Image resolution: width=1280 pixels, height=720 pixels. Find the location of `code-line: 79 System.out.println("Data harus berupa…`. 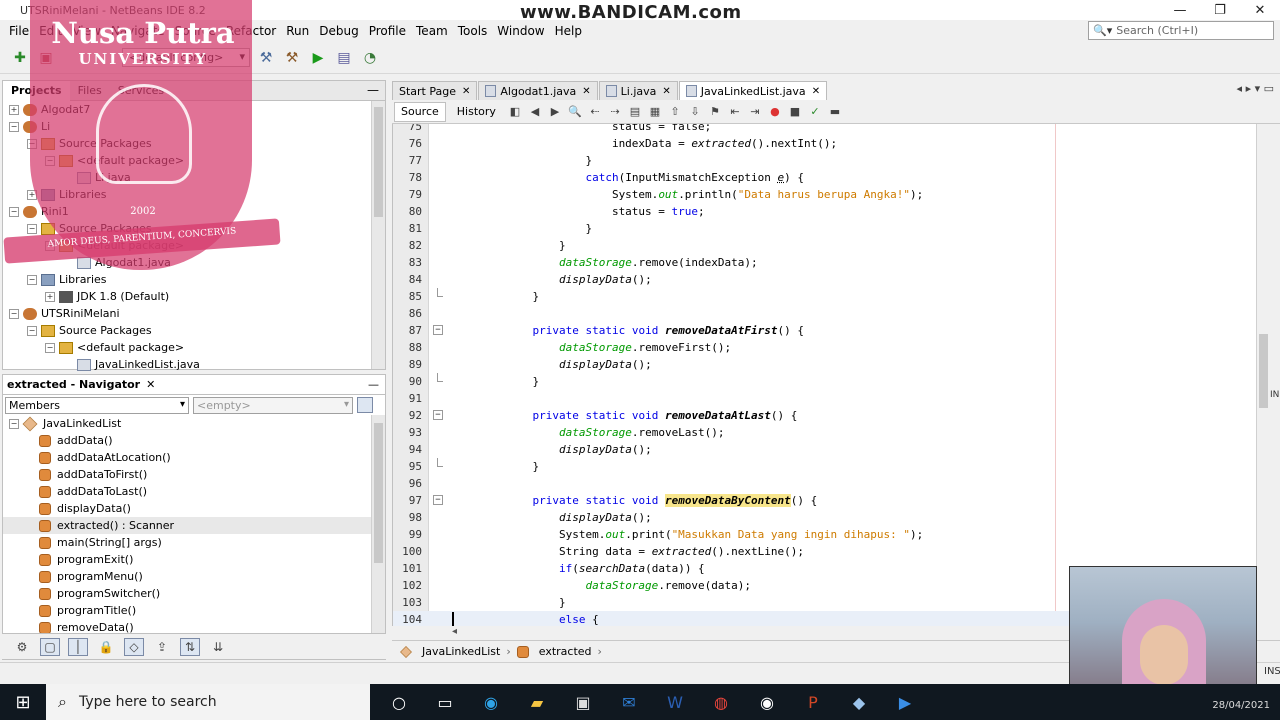

code-line: 79 System.out.println("Data harus berupa… is located at coordinates (829, 194).